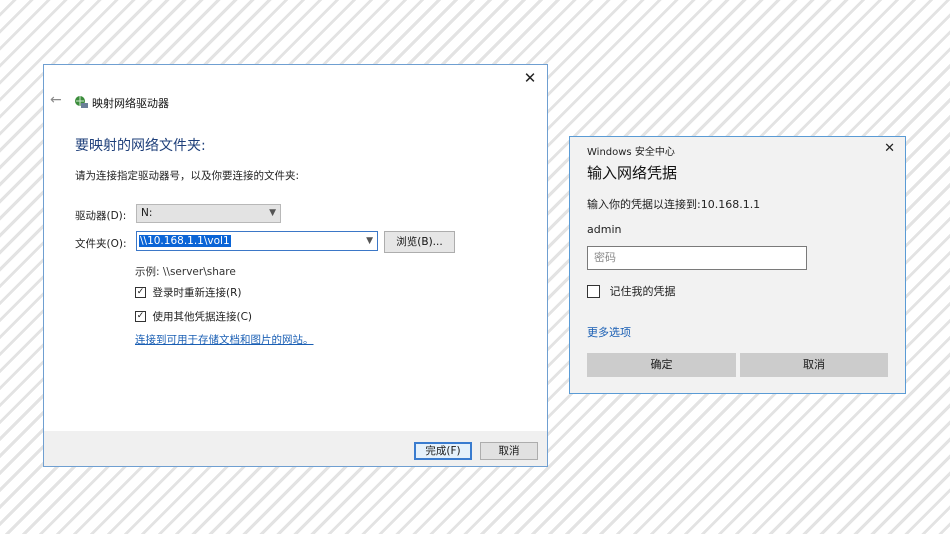  I want to click on drive-value: N:, so click(147, 213).